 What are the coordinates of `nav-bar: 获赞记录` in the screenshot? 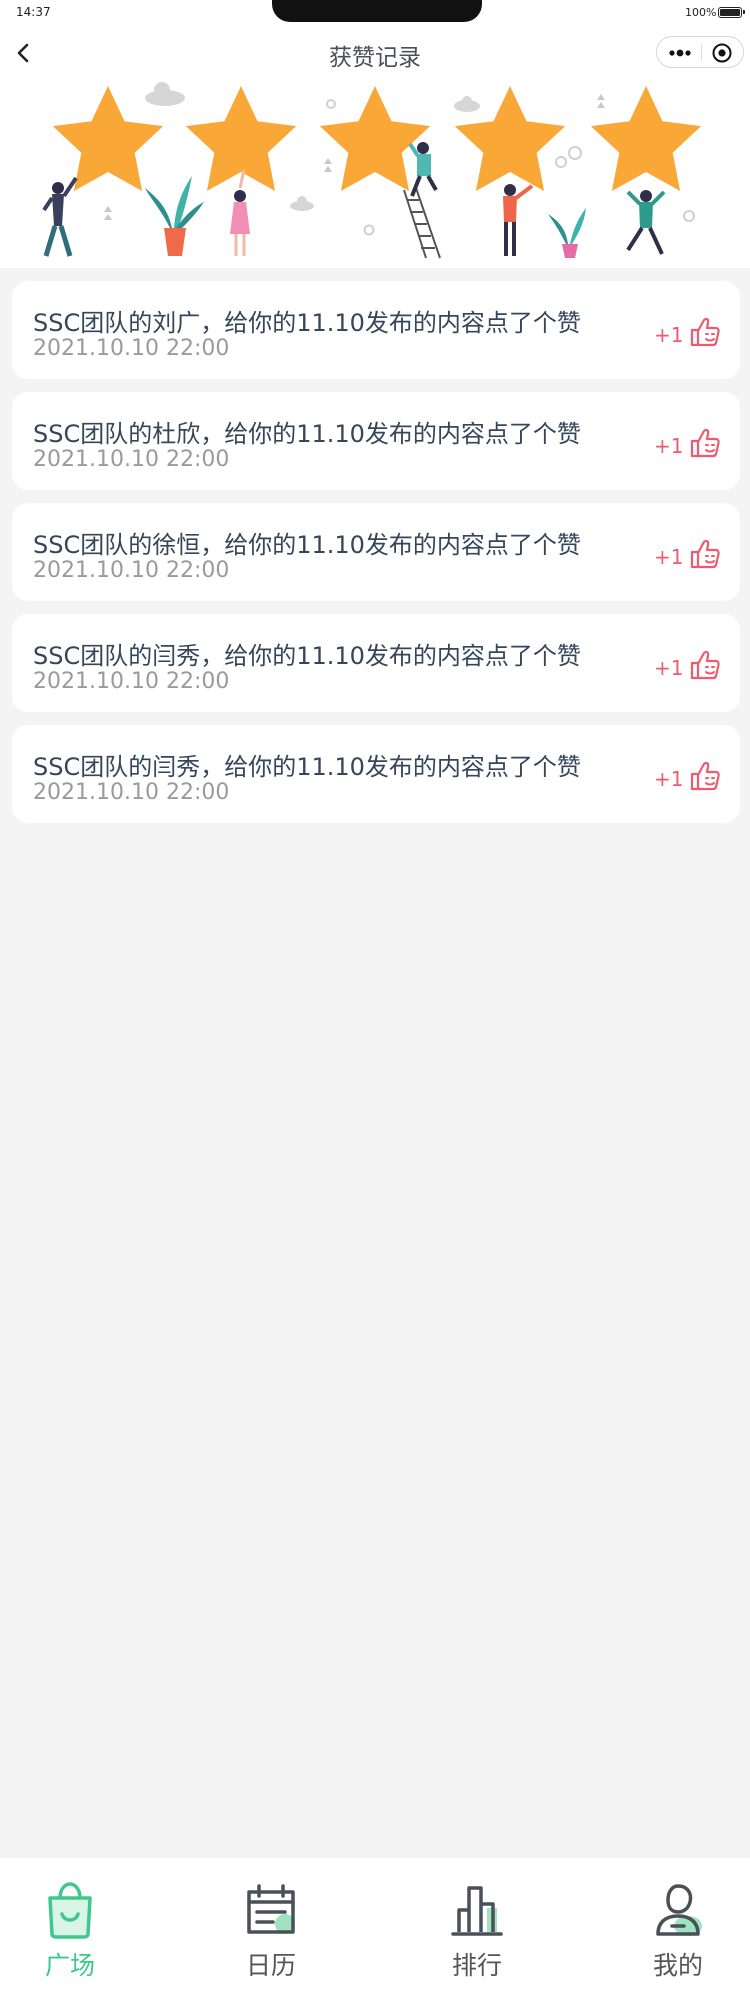 It's located at (375, 52).